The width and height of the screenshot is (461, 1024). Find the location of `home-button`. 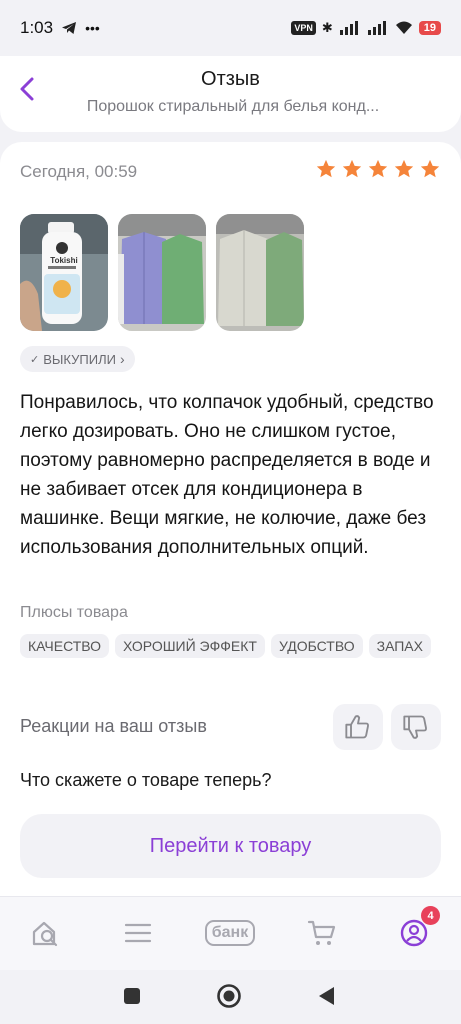

home-button is located at coordinates (229, 996).